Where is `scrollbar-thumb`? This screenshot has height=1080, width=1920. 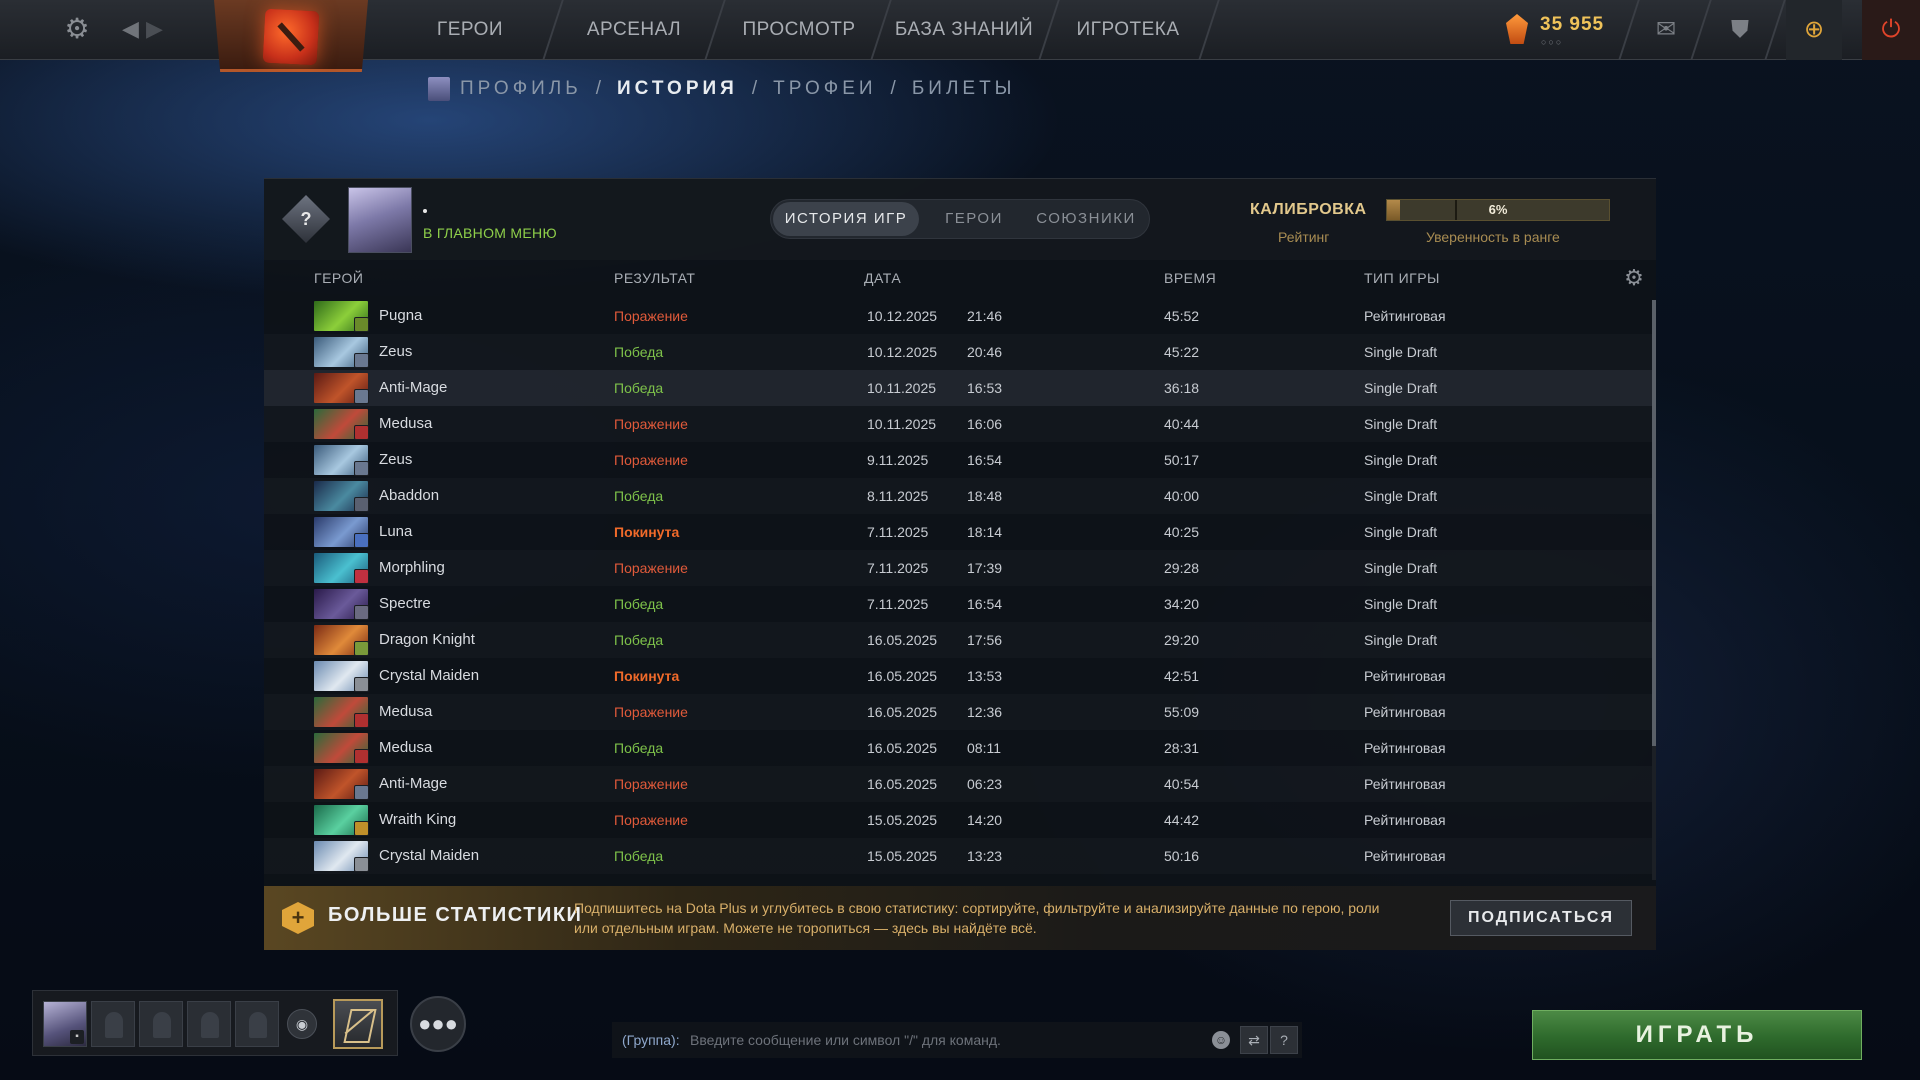
scrollbar-thumb is located at coordinates (1654, 523).